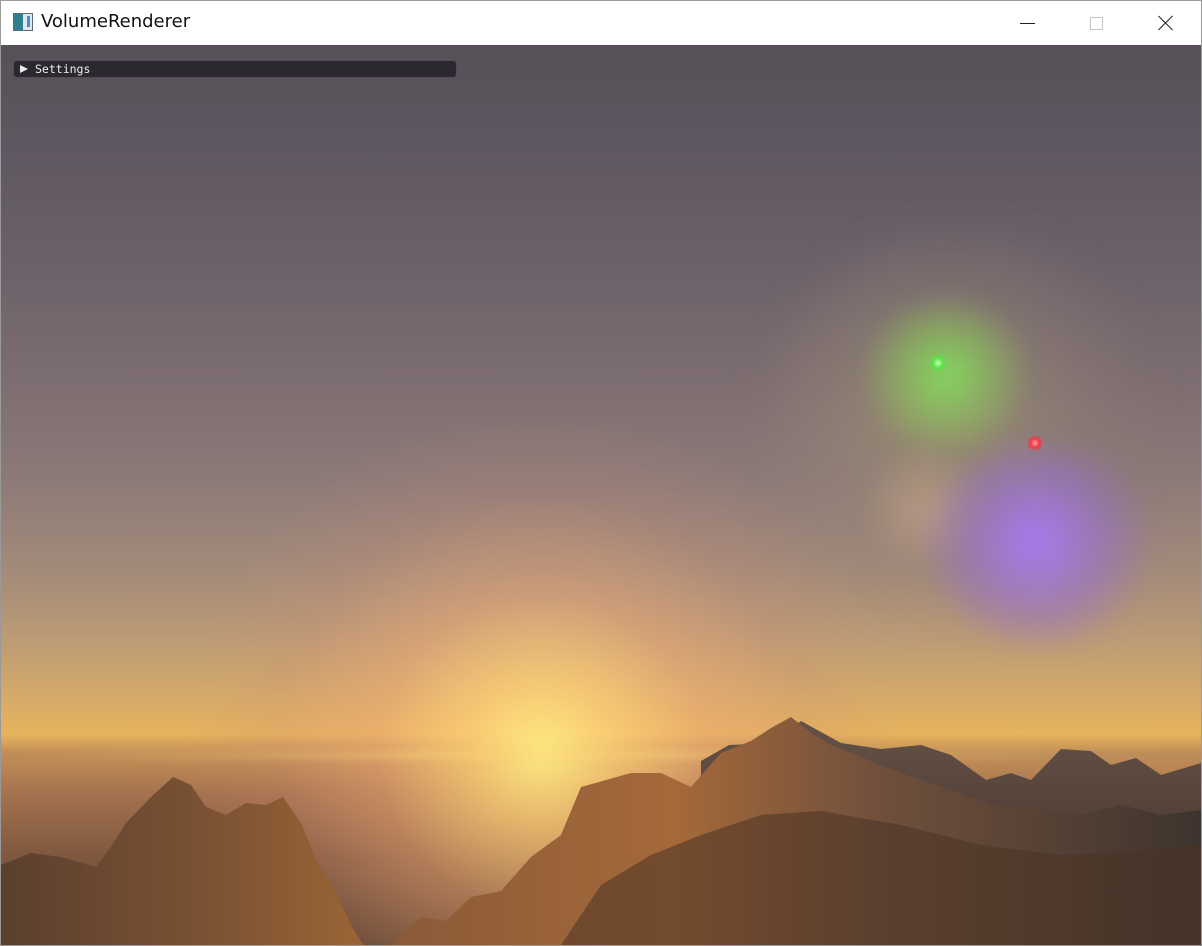 Image resolution: width=1202 pixels, height=946 pixels. Describe the element at coordinates (24, 69) in the screenshot. I see `triangle-right-icon` at that location.